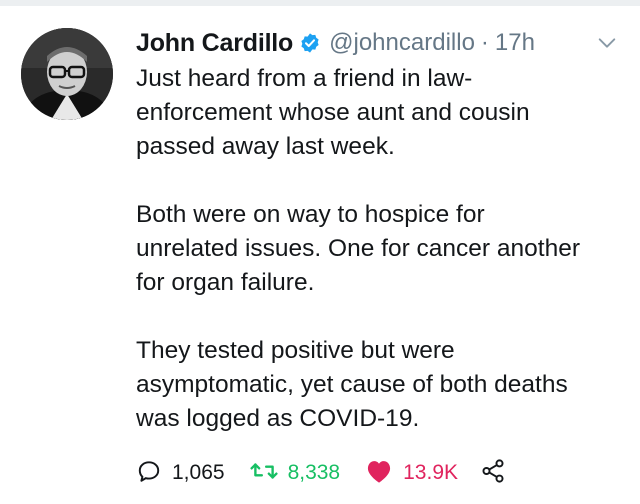  I want to click on avatar, so click(67, 74).